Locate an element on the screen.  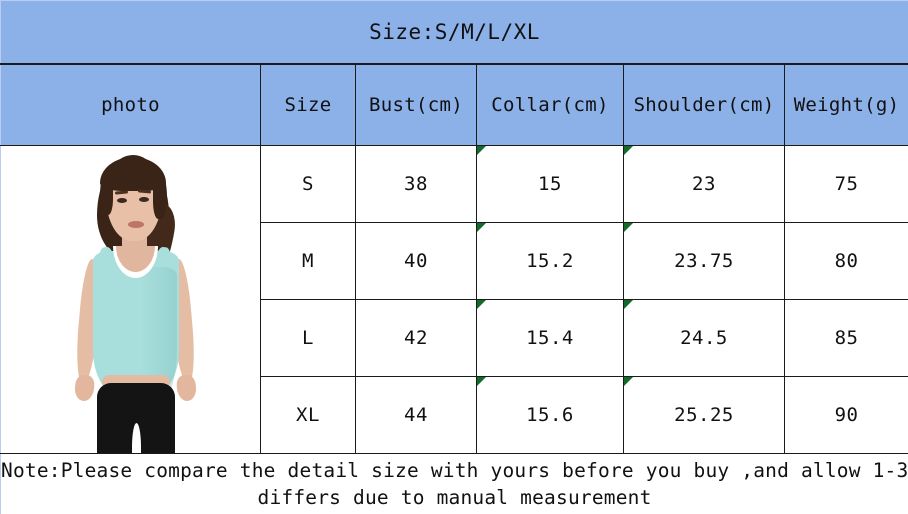
cell-bust: 44 is located at coordinates (416, 415).